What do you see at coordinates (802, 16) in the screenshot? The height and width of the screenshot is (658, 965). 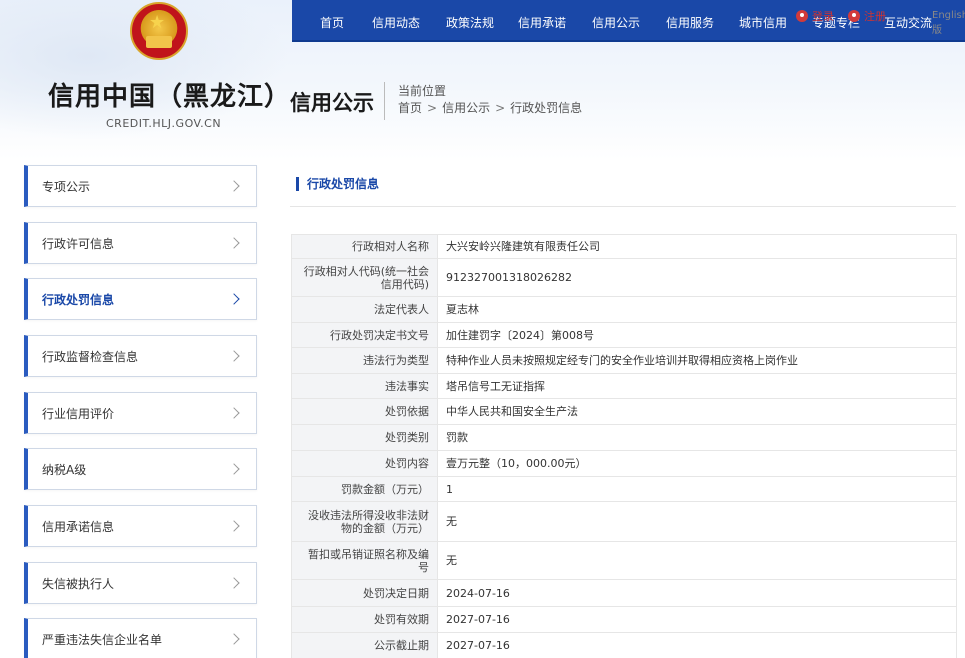 I see `login-icon` at bounding box center [802, 16].